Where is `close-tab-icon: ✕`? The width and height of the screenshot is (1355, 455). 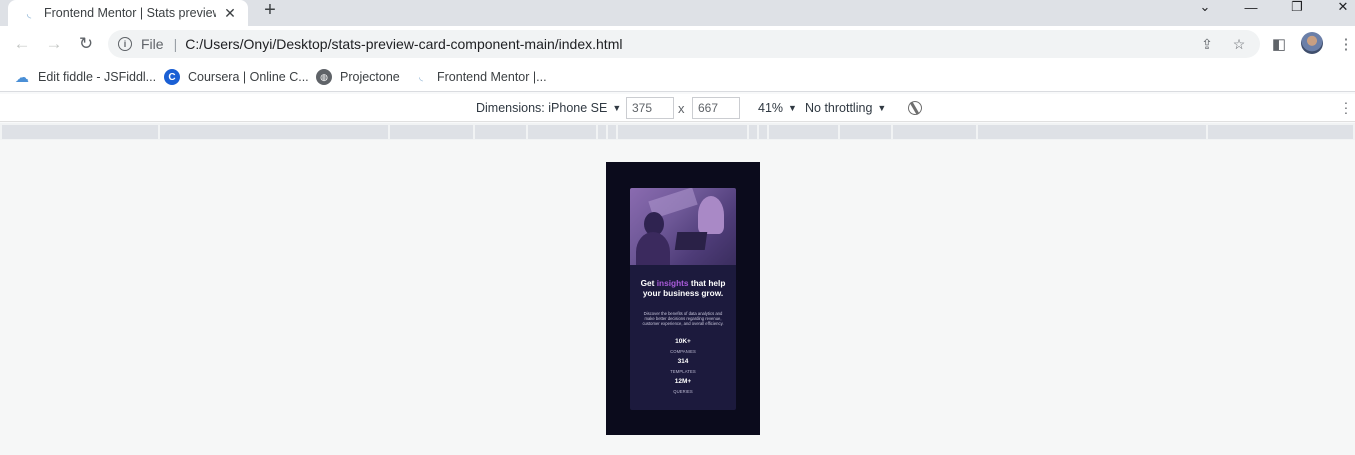
close-tab-icon: ✕ is located at coordinates (230, 13).